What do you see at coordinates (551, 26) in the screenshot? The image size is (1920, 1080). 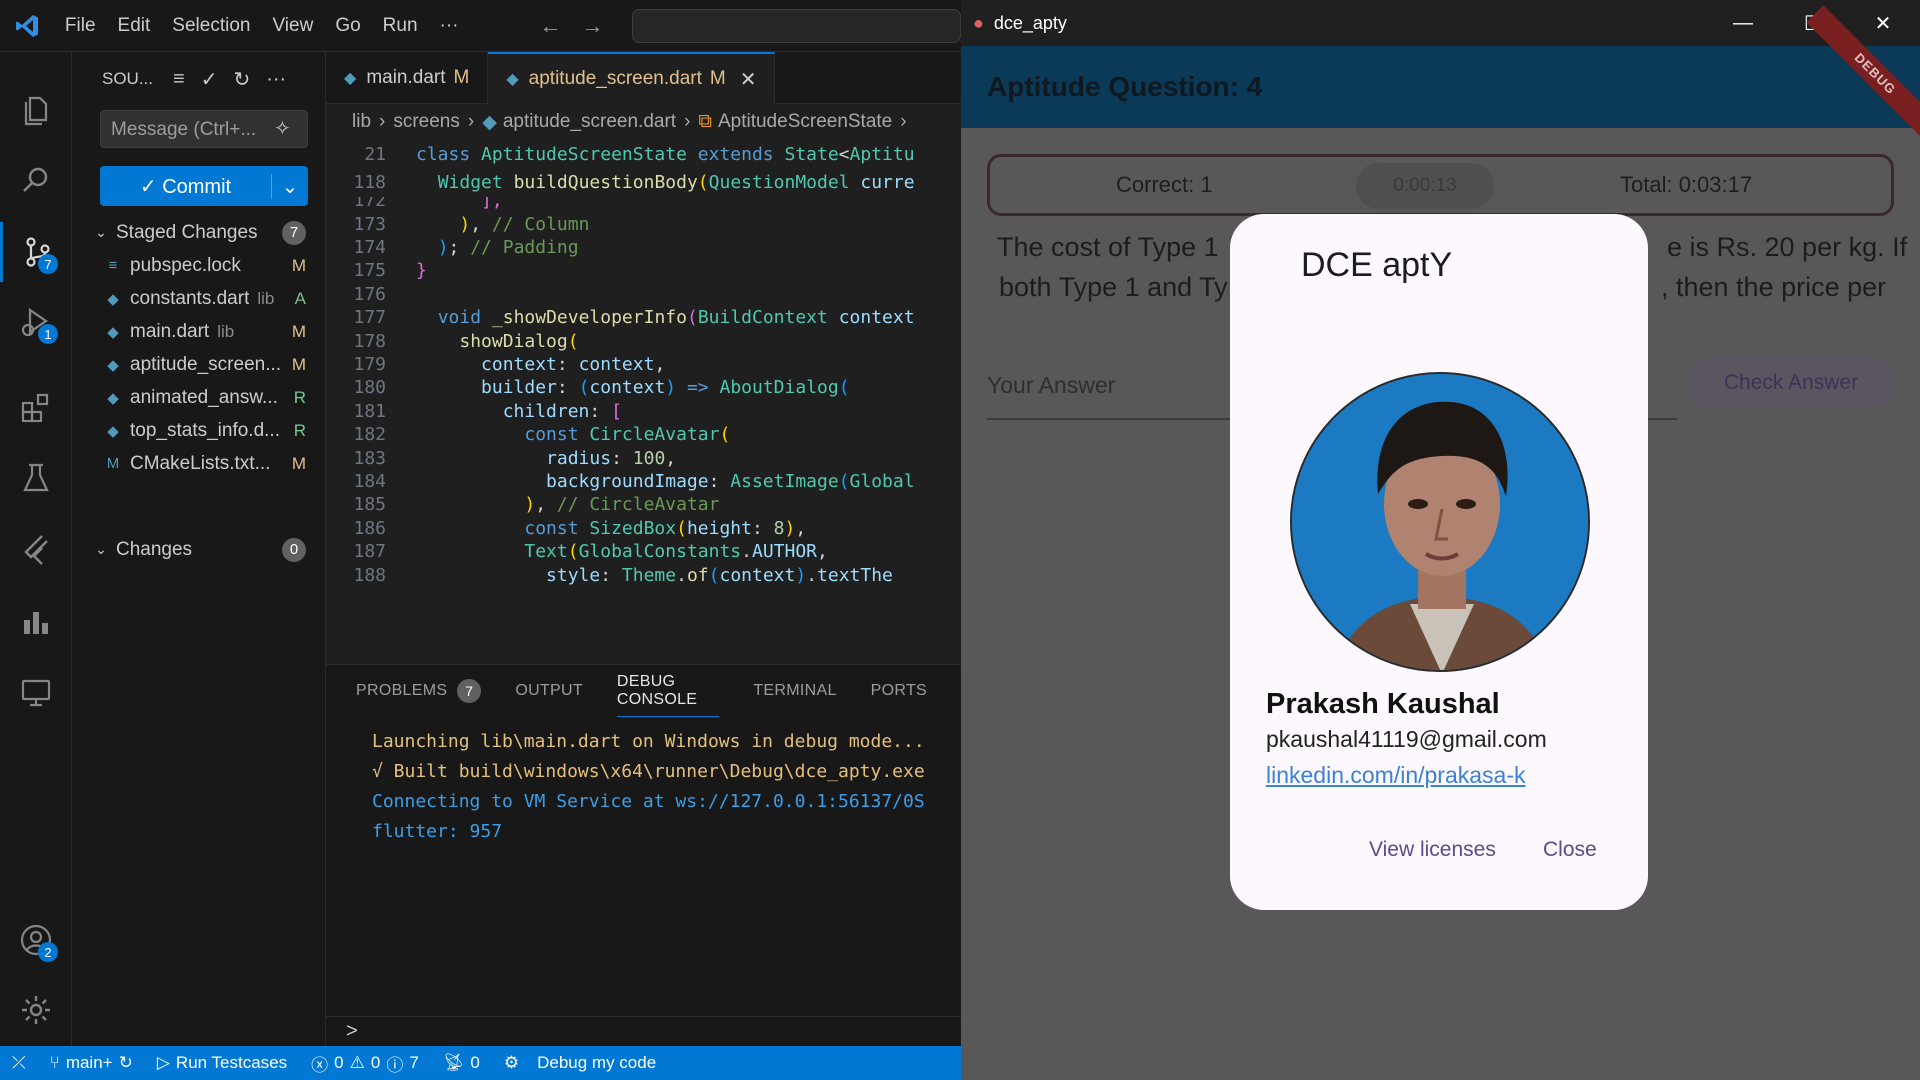 I see `back-arrow-icon: ←` at bounding box center [551, 26].